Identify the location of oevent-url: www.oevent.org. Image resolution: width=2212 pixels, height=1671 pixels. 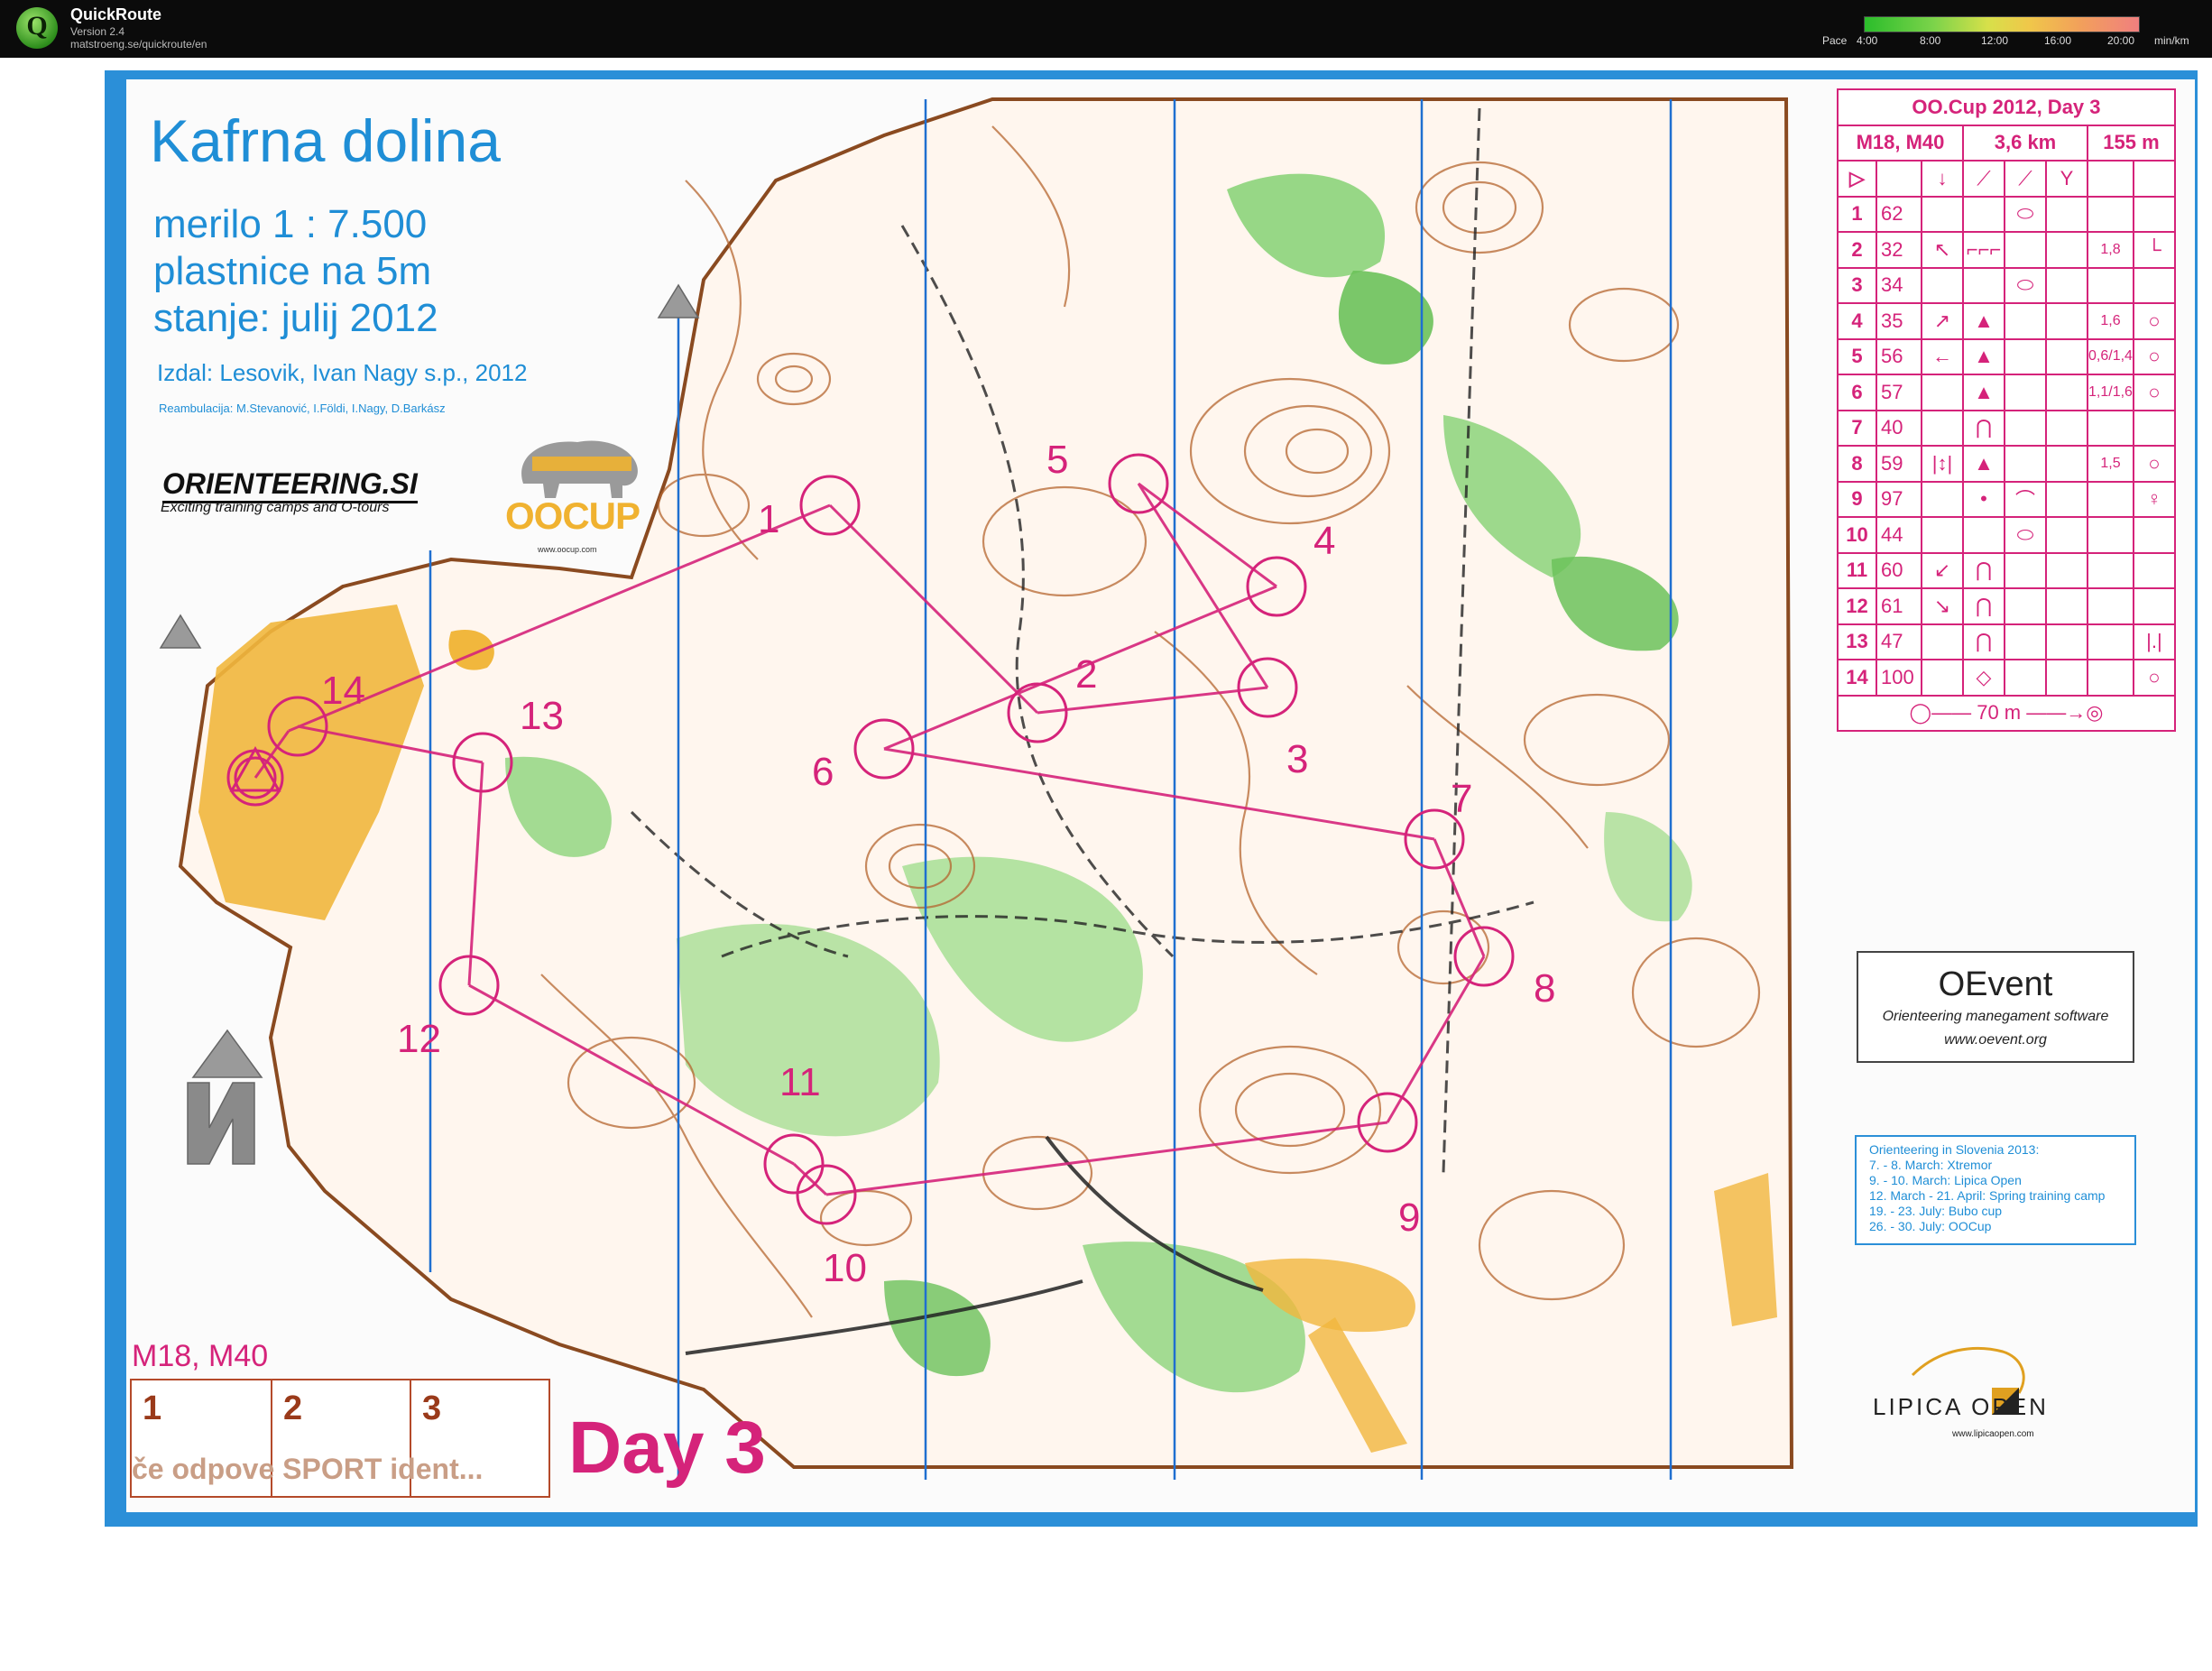
(1995, 1040).